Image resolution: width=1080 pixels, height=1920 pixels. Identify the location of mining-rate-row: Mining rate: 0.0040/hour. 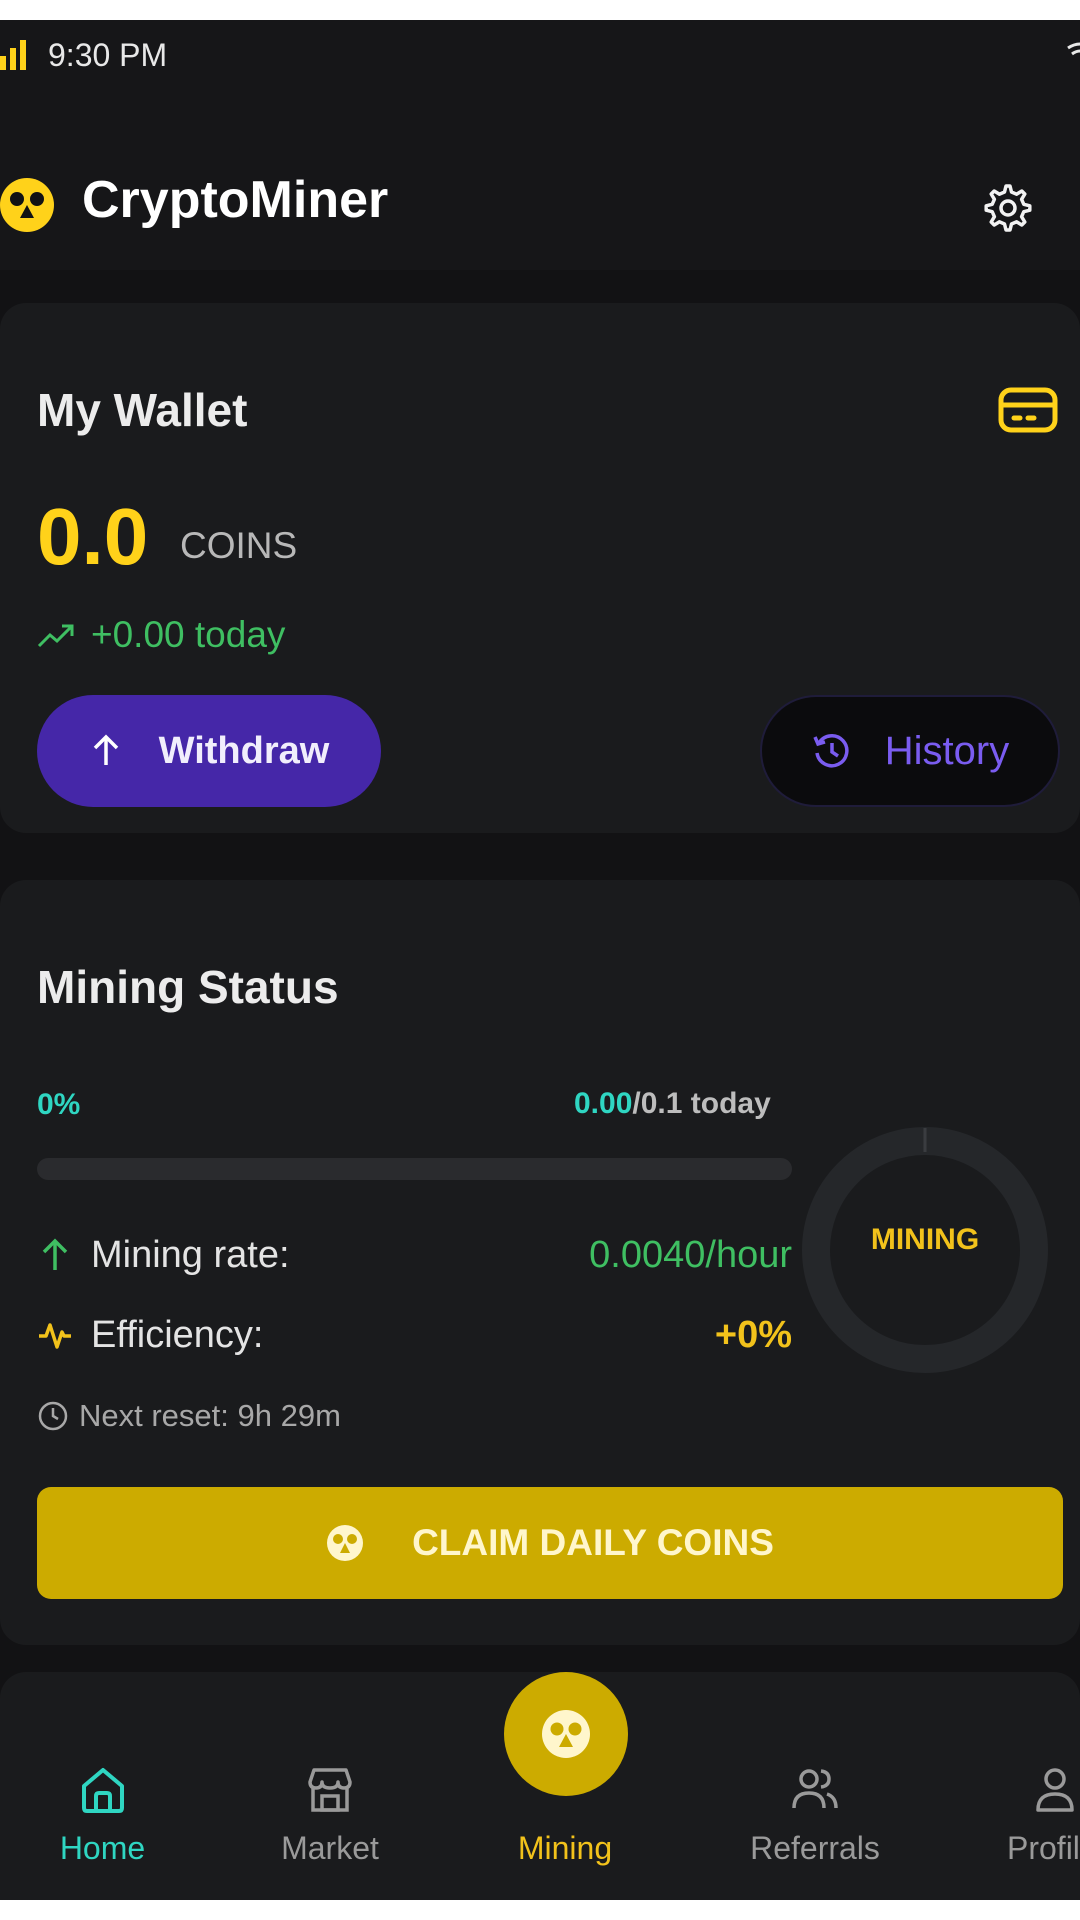
(414, 1255).